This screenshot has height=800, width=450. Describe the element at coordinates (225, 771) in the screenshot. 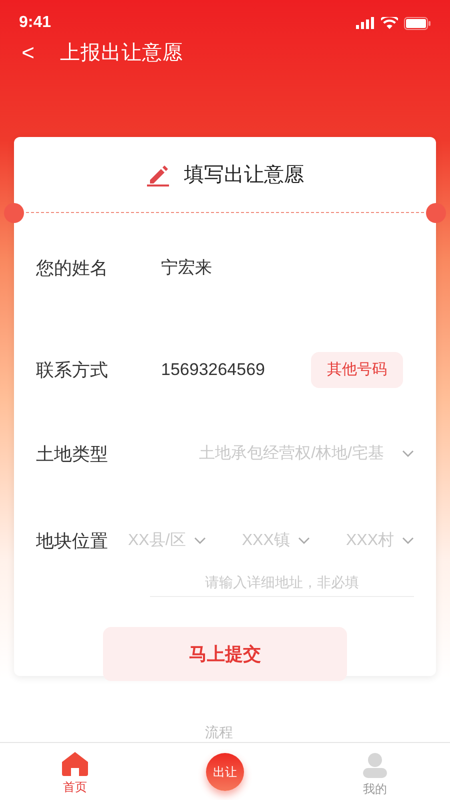

I see `center-tab-button: 出让` at that location.